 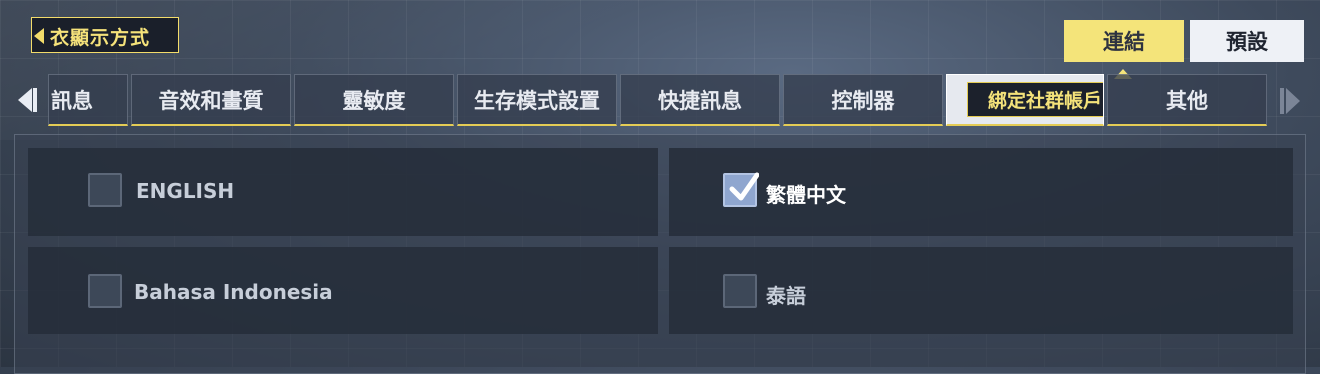 What do you see at coordinates (39, 36) in the screenshot?
I see `back-arrow-icon` at bounding box center [39, 36].